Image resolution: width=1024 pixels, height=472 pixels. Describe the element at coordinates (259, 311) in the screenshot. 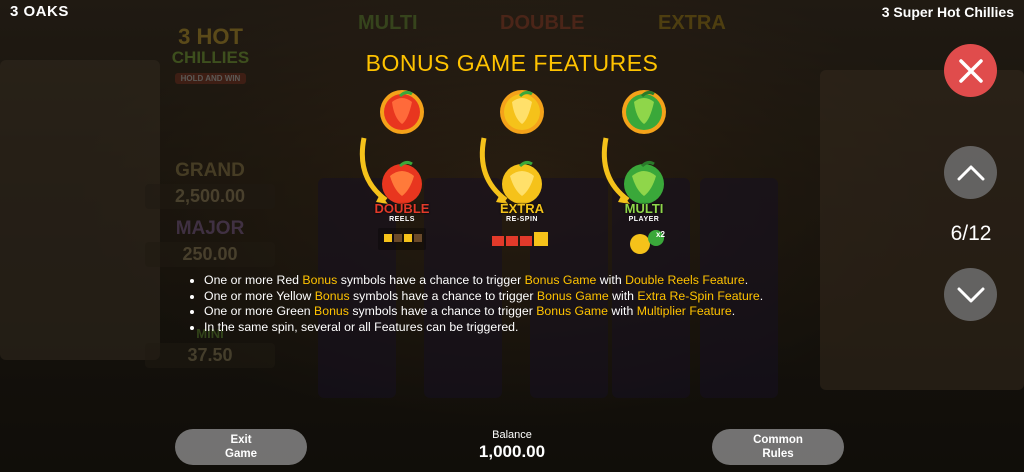

I see `text-segment: One or more Green` at that location.